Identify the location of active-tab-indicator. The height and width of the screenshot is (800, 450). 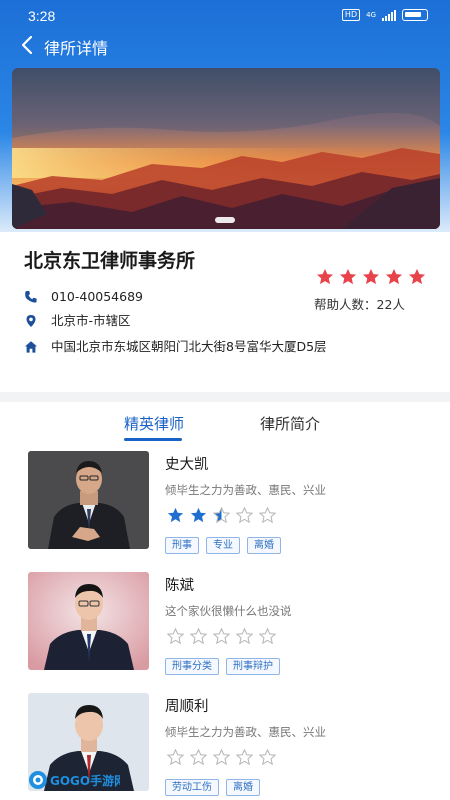
(153, 439).